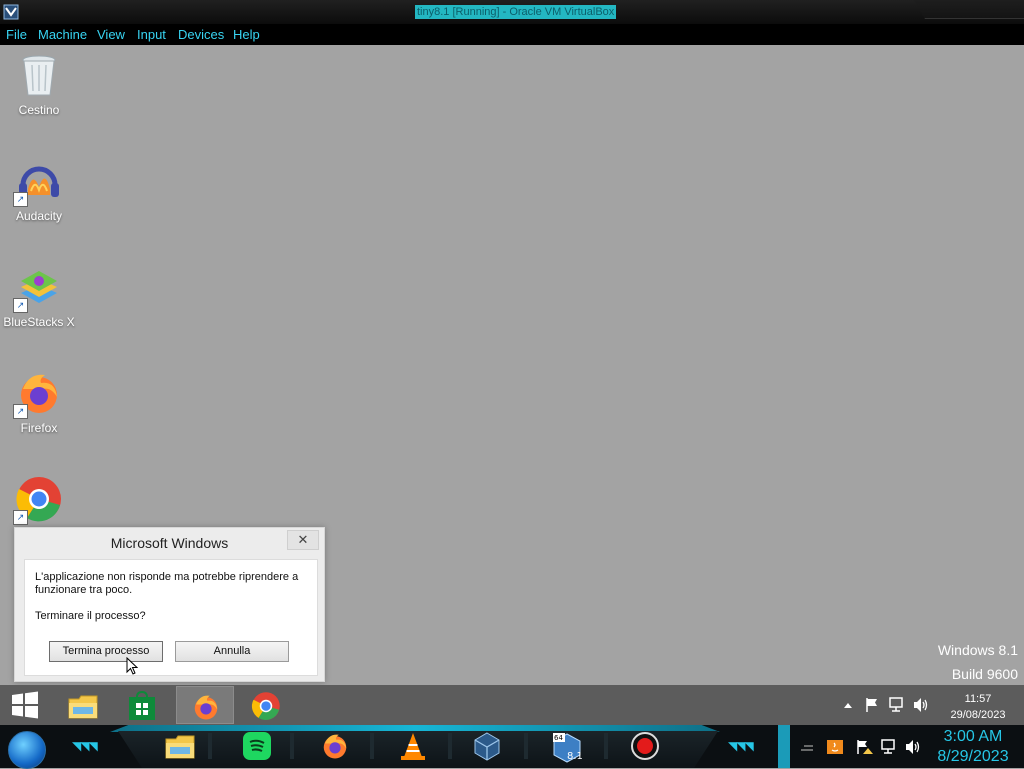  Describe the element at coordinates (978, 707) in the screenshot. I see `guest-clock: 11:57 29/08/2023` at that location.